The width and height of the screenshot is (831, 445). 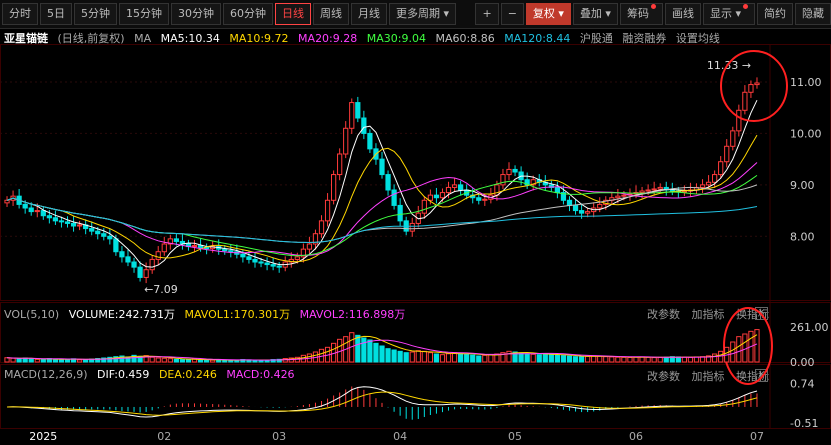 I want to click on x-label-1: 02, so click(x=164, y=436).